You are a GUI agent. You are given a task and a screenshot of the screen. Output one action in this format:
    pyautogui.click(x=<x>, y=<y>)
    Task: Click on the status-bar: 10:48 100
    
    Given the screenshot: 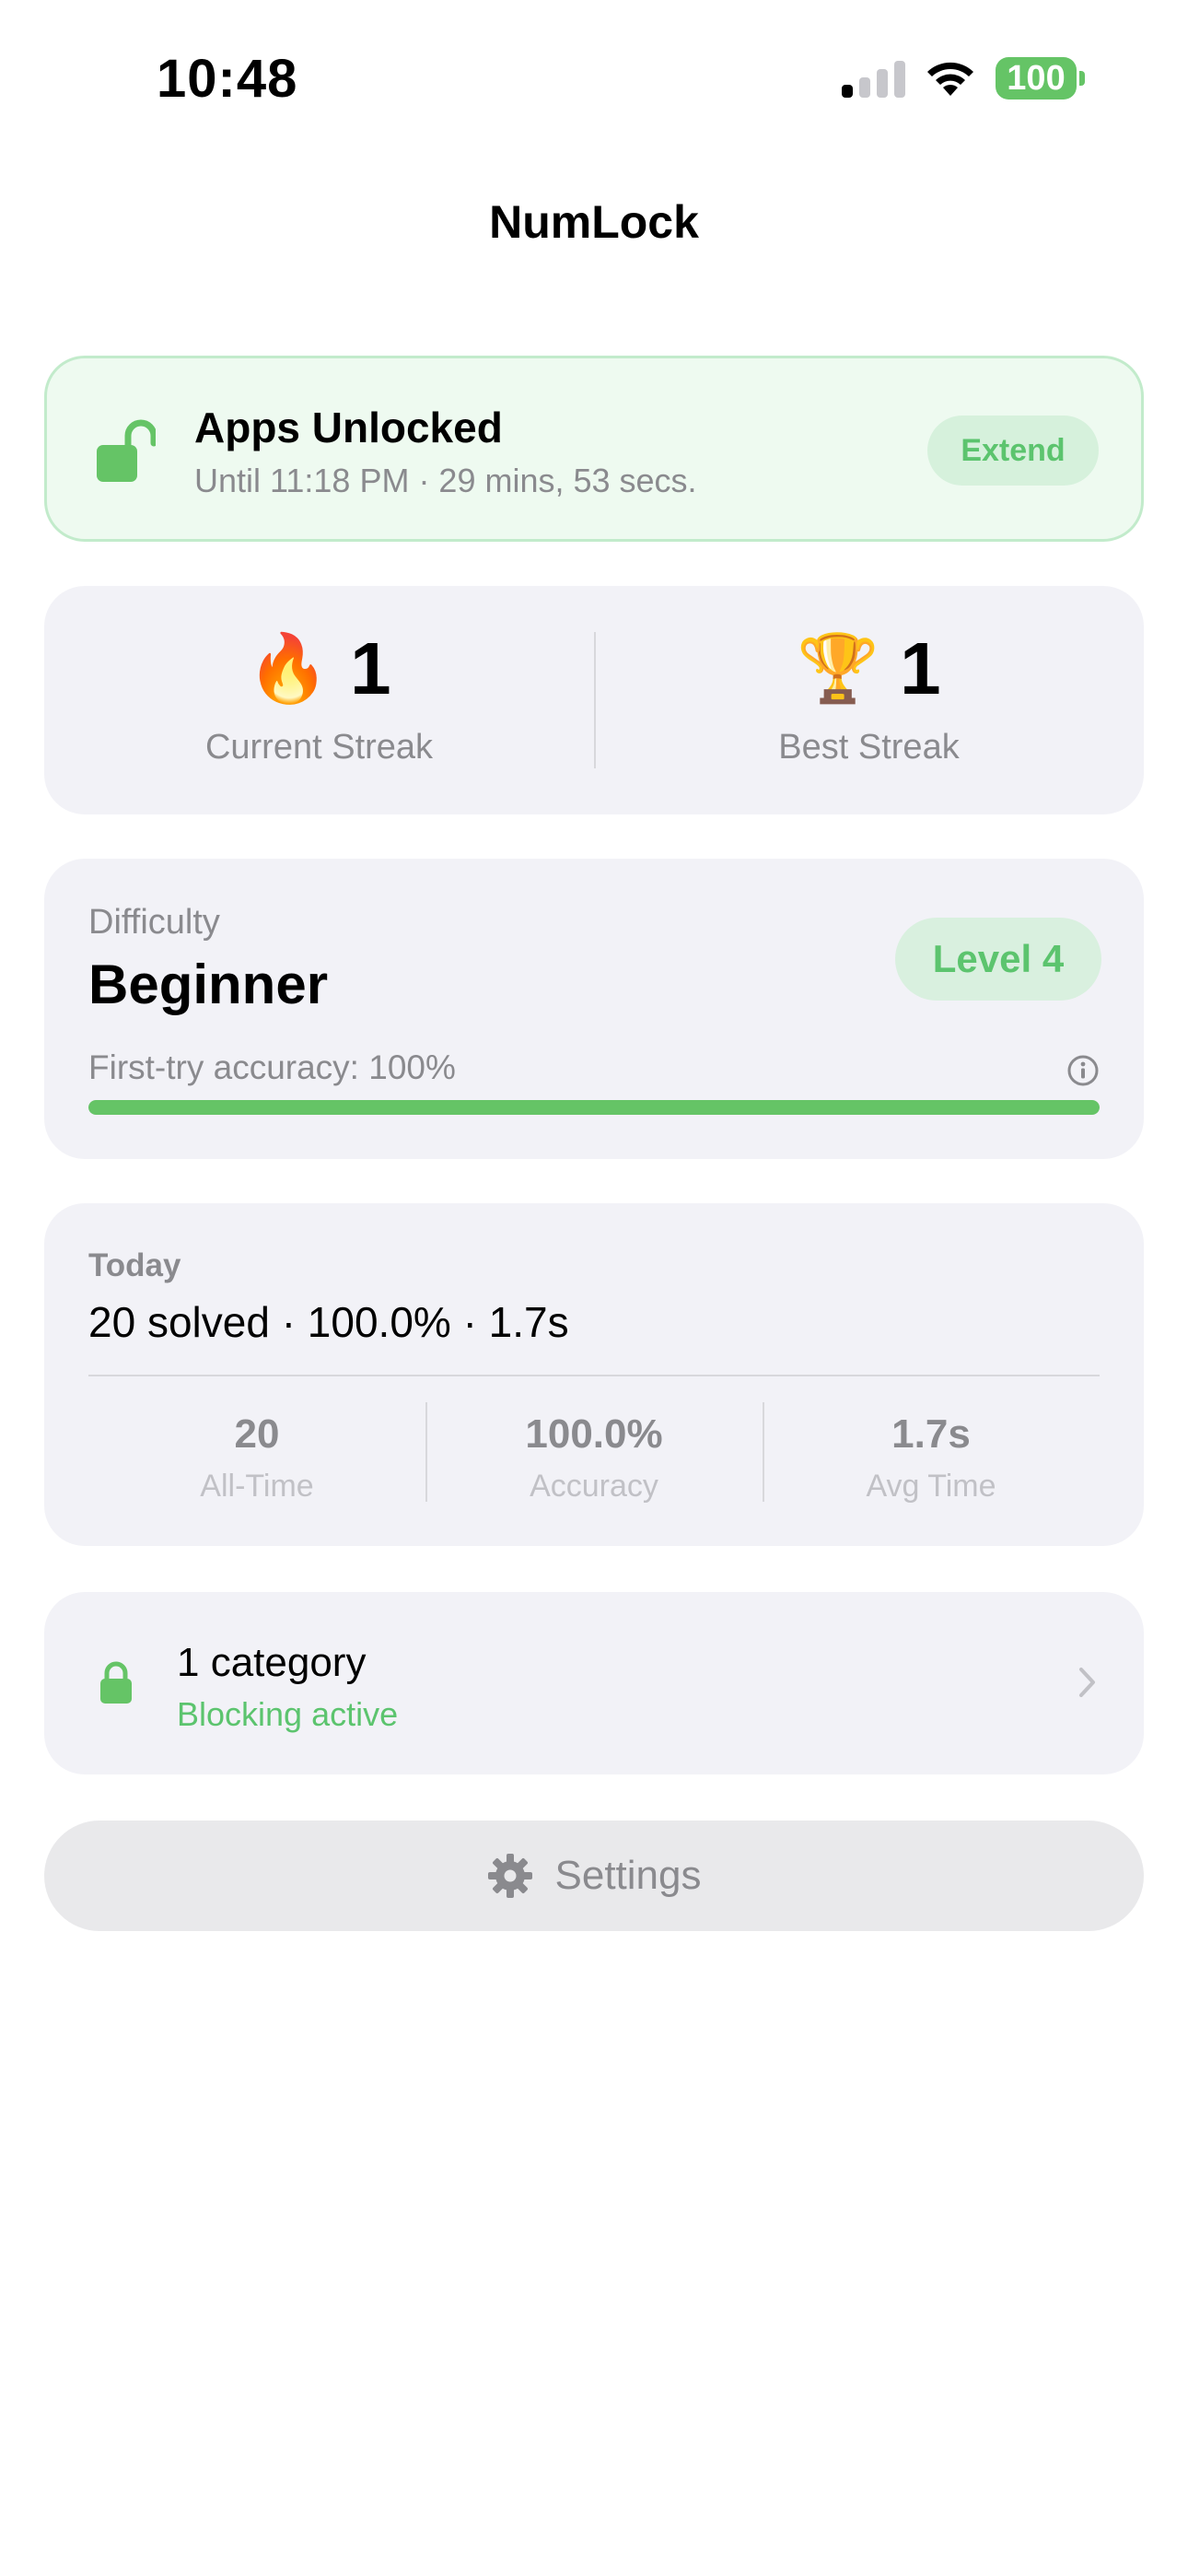 What is the action you would take?
    pyautogui.click(x=594, y=78)
    